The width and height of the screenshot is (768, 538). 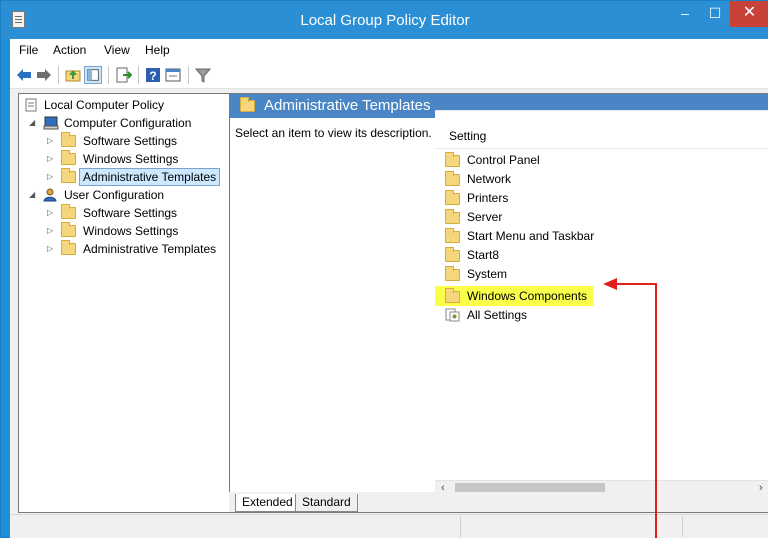 I want to click on header-separator, so click(x=601, y=148).